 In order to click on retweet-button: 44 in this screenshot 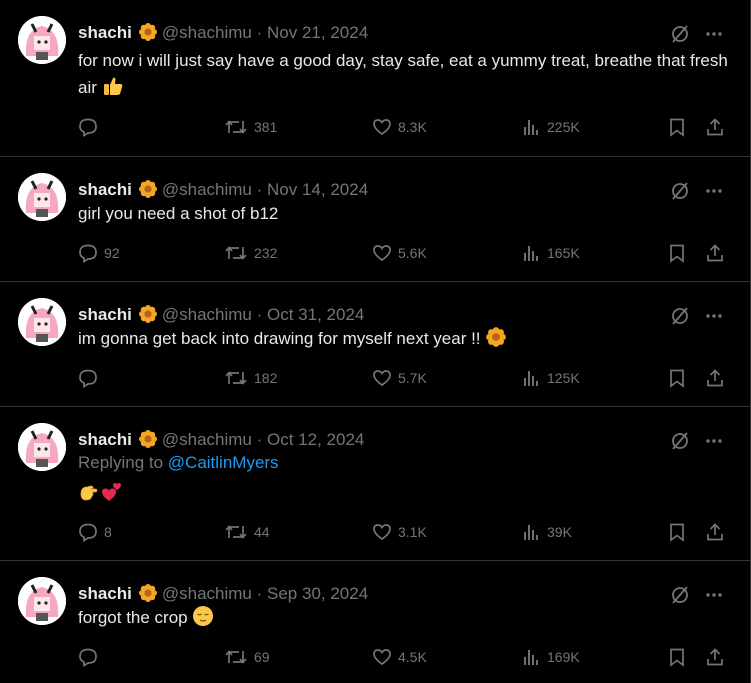, I will do `click(247, 532)`.